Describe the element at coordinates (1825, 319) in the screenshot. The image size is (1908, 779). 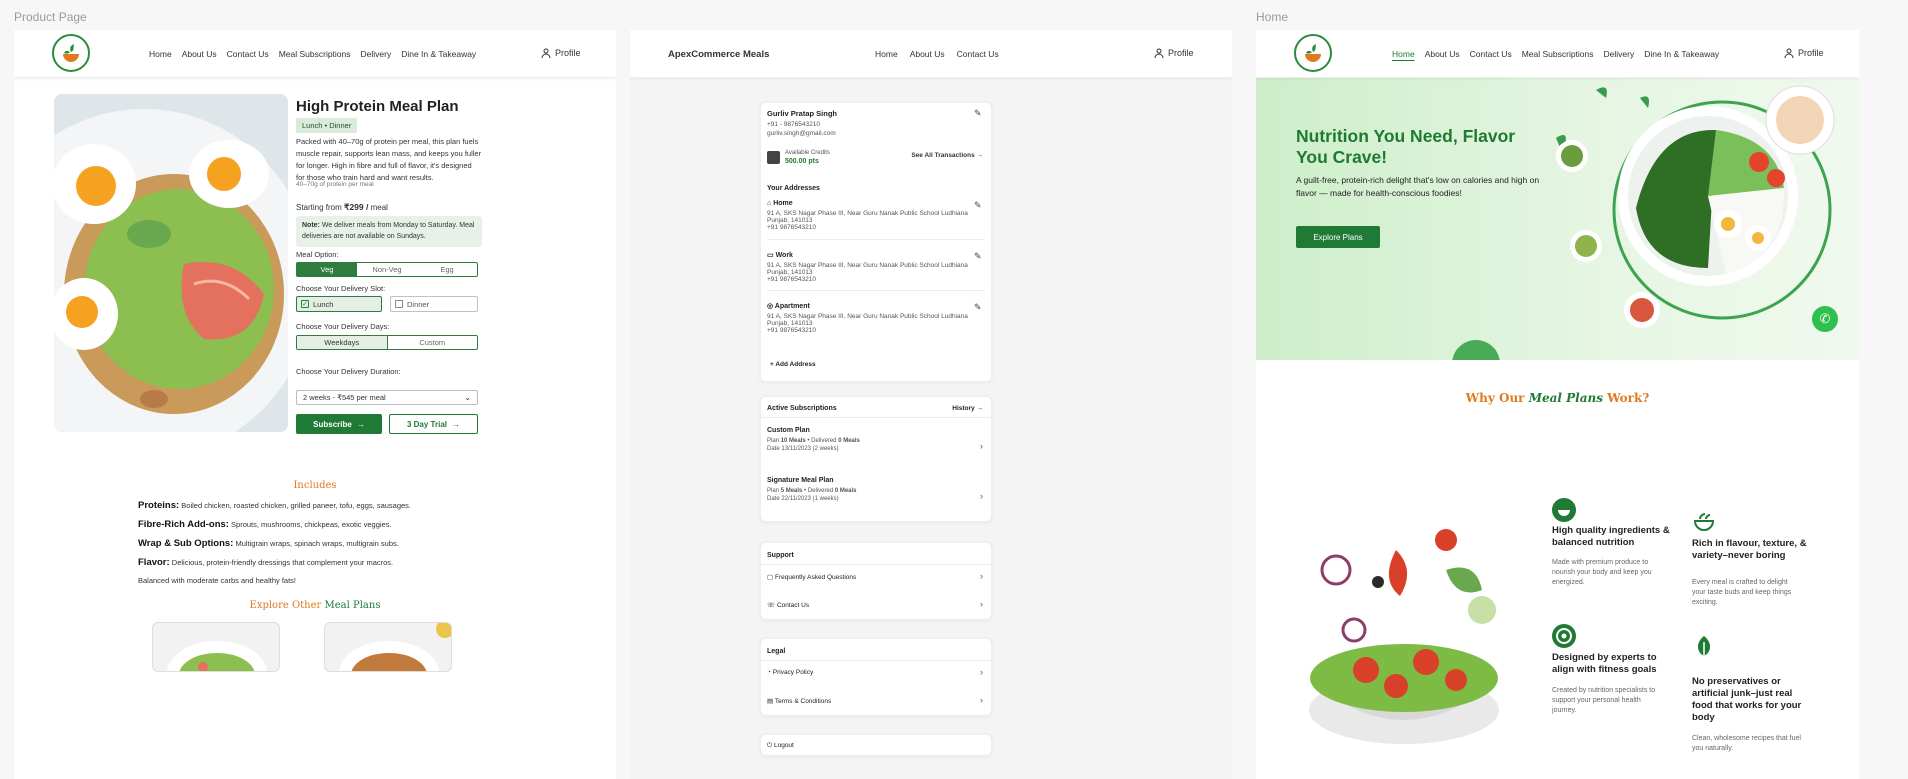
I see `whatsapp-icon: ✆` at that location.